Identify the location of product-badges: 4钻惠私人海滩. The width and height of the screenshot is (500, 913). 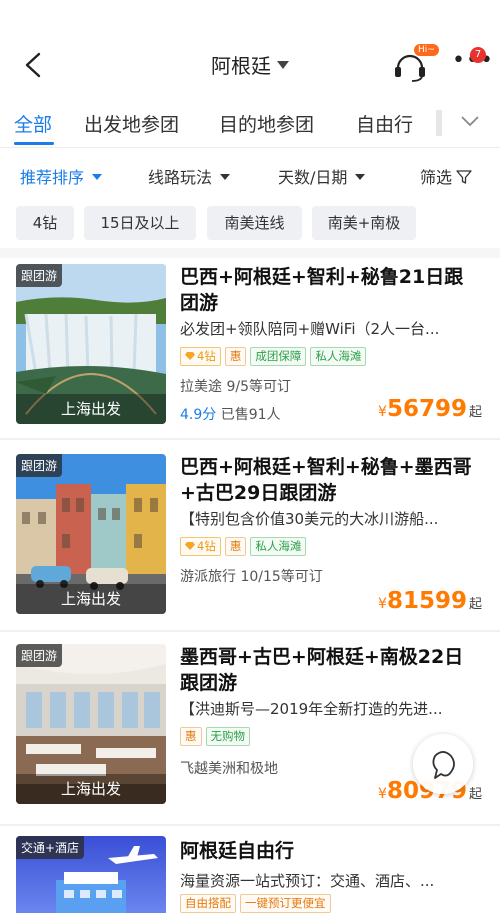
(245, 547).